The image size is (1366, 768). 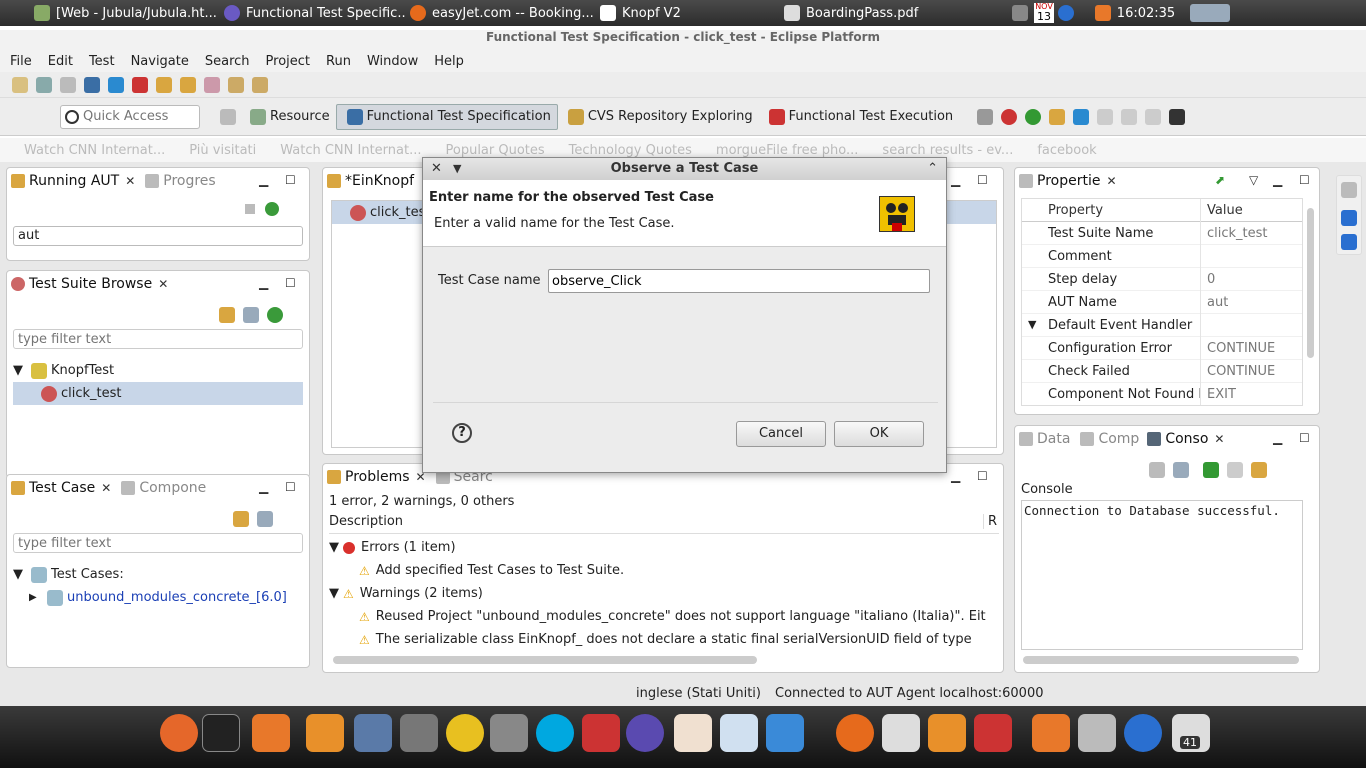 What do you see at coordinates (275, 315) in the screenshot?
I see `run-suite-icon` at bounding box center [275, 315].